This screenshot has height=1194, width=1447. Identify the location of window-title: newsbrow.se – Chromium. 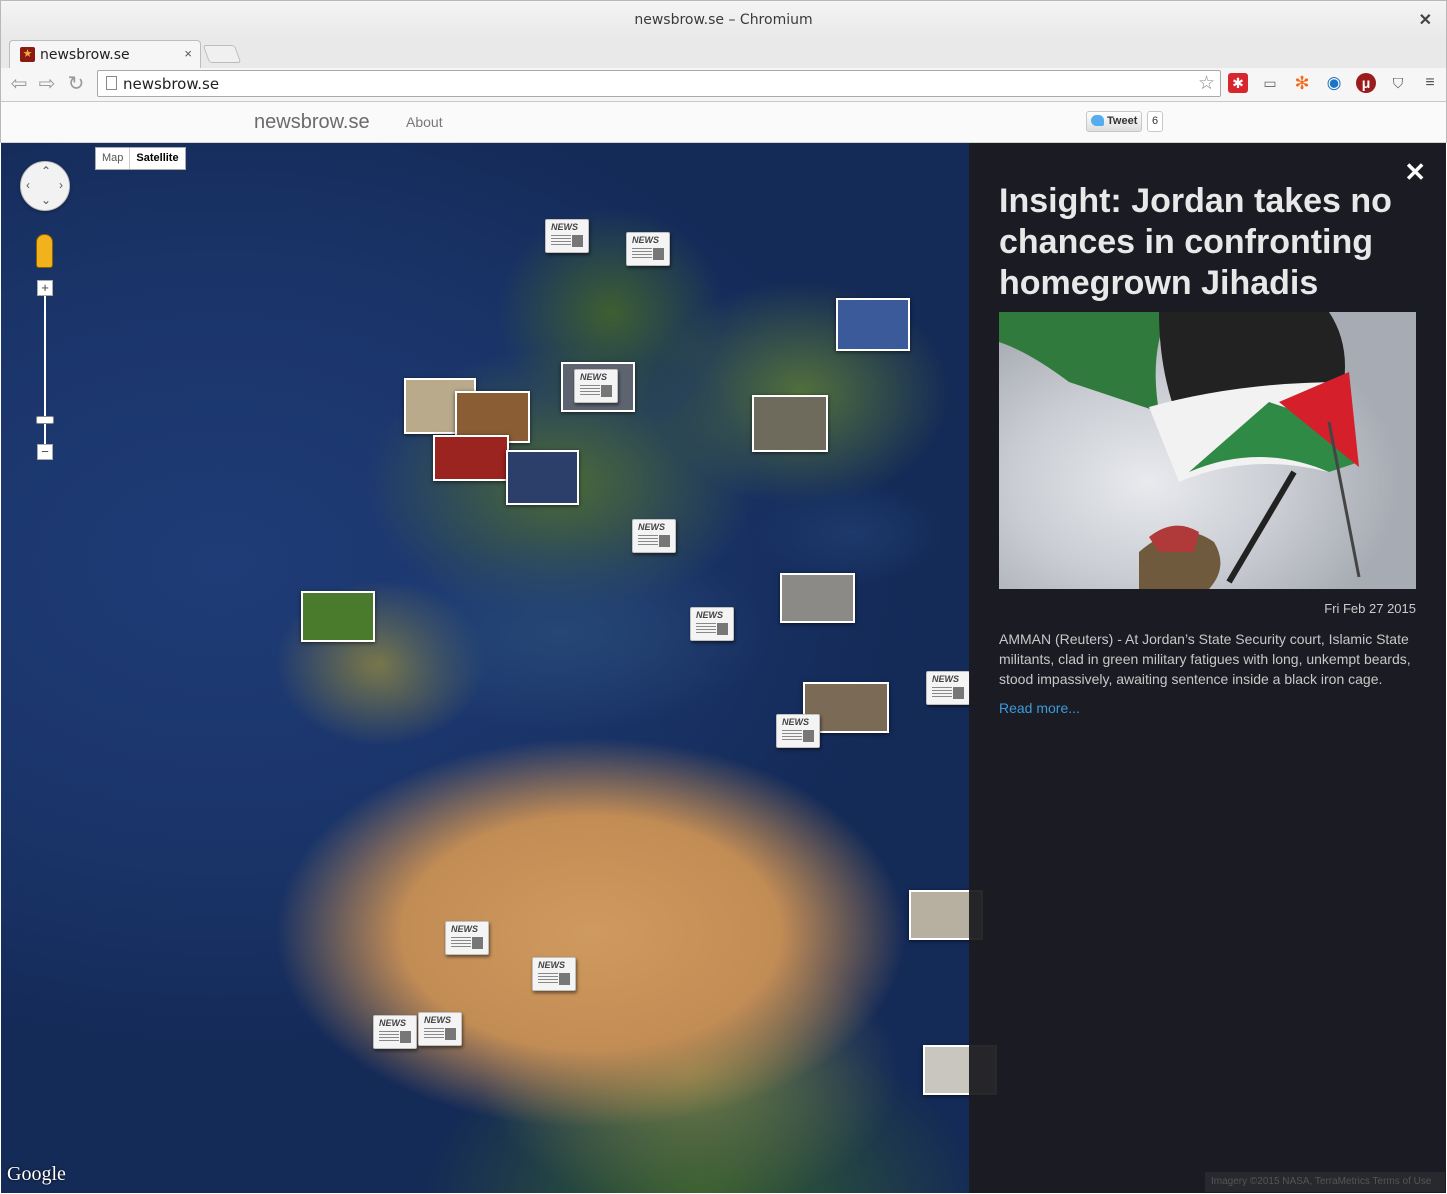
(723, 20).